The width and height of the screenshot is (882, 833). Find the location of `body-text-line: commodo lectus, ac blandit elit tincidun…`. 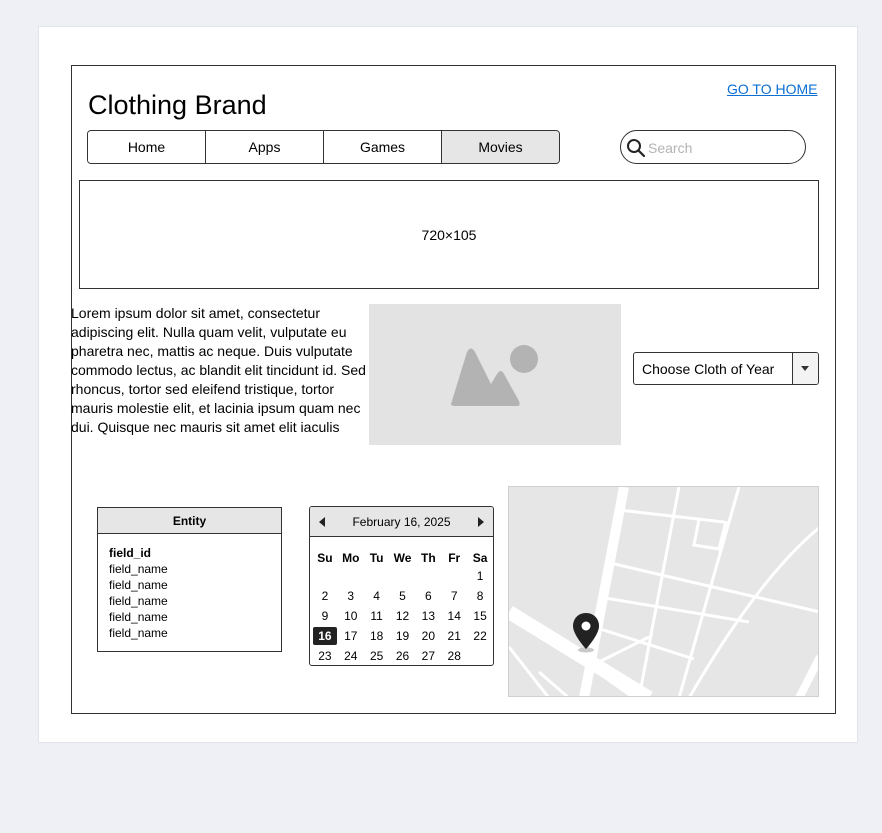

body-text-line: commodo lectus, ac blandit elit tincidun… is located at coordinates (218, 370).